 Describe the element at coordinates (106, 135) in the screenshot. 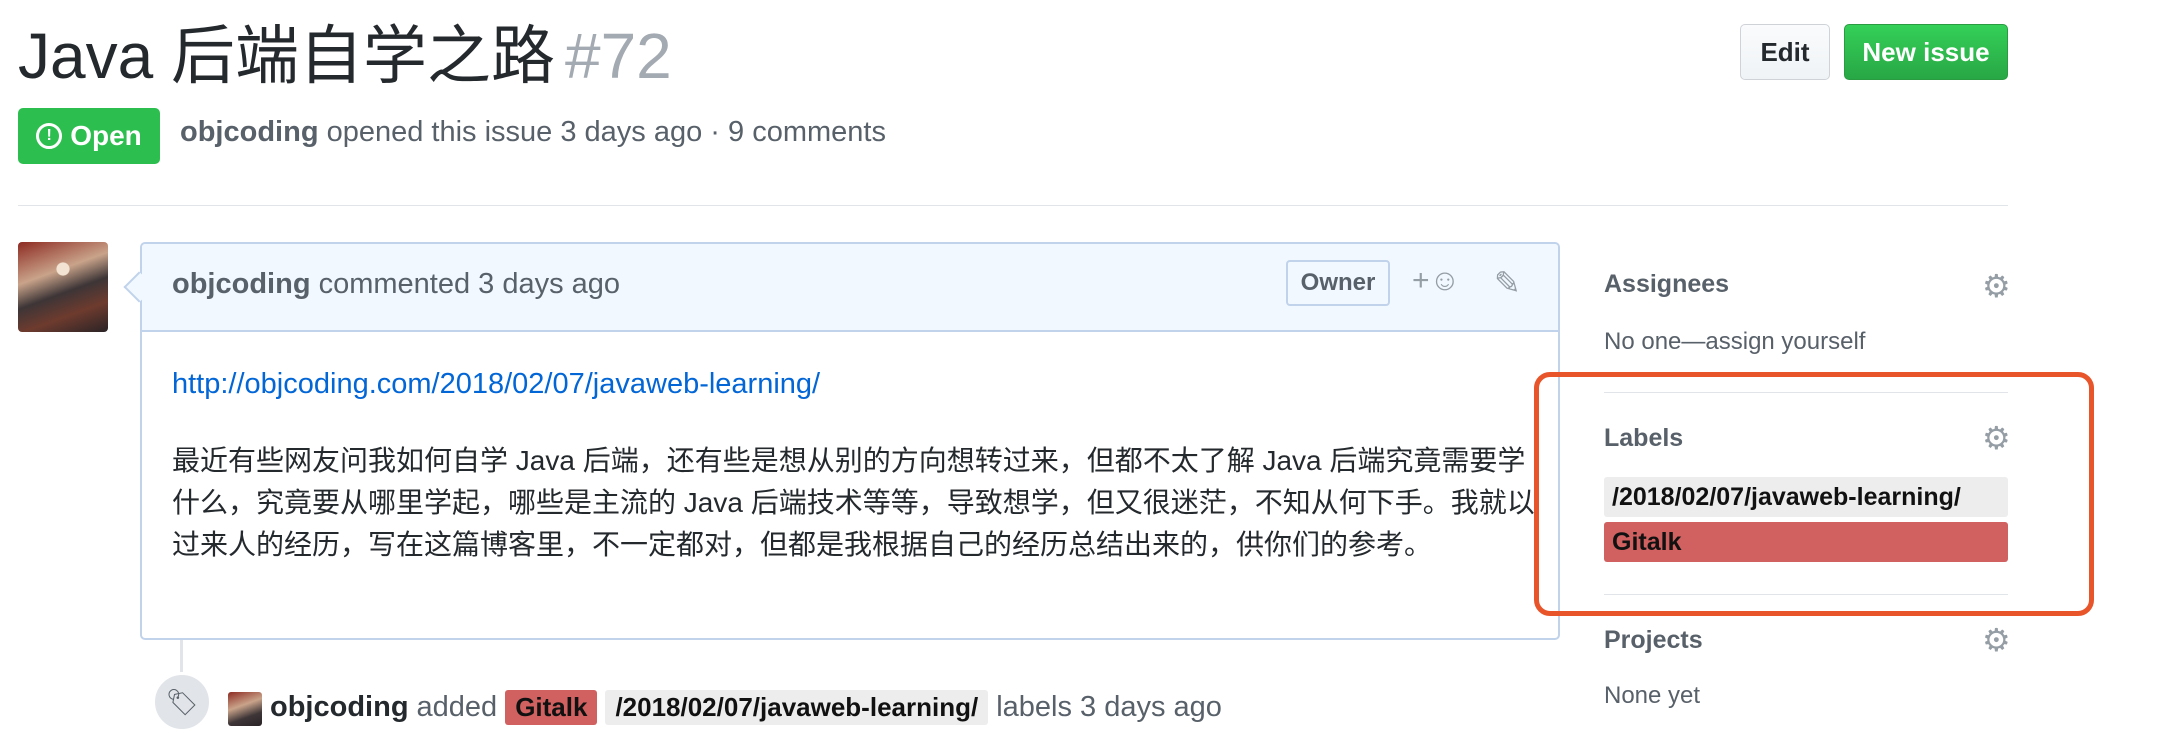

I see `issue-state-label: Open` at that location.